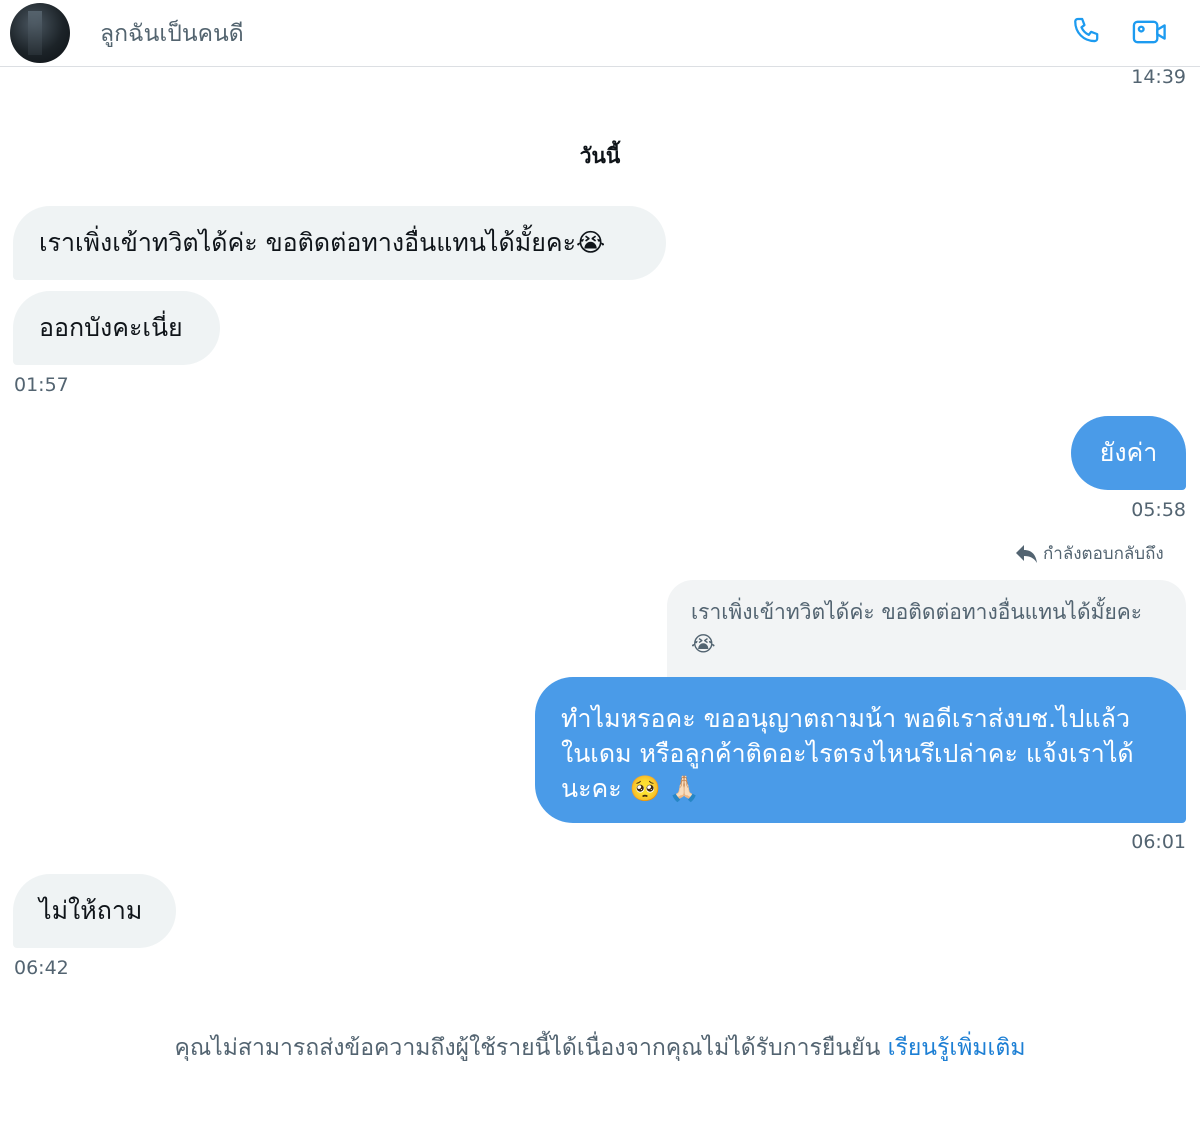 The height and width of the screenshot is (1142, 1200). What do you see at coordinates (41, 968) in the screenshot?
I see `message-timestamp: 06:42` at bounding box center [41, 968].